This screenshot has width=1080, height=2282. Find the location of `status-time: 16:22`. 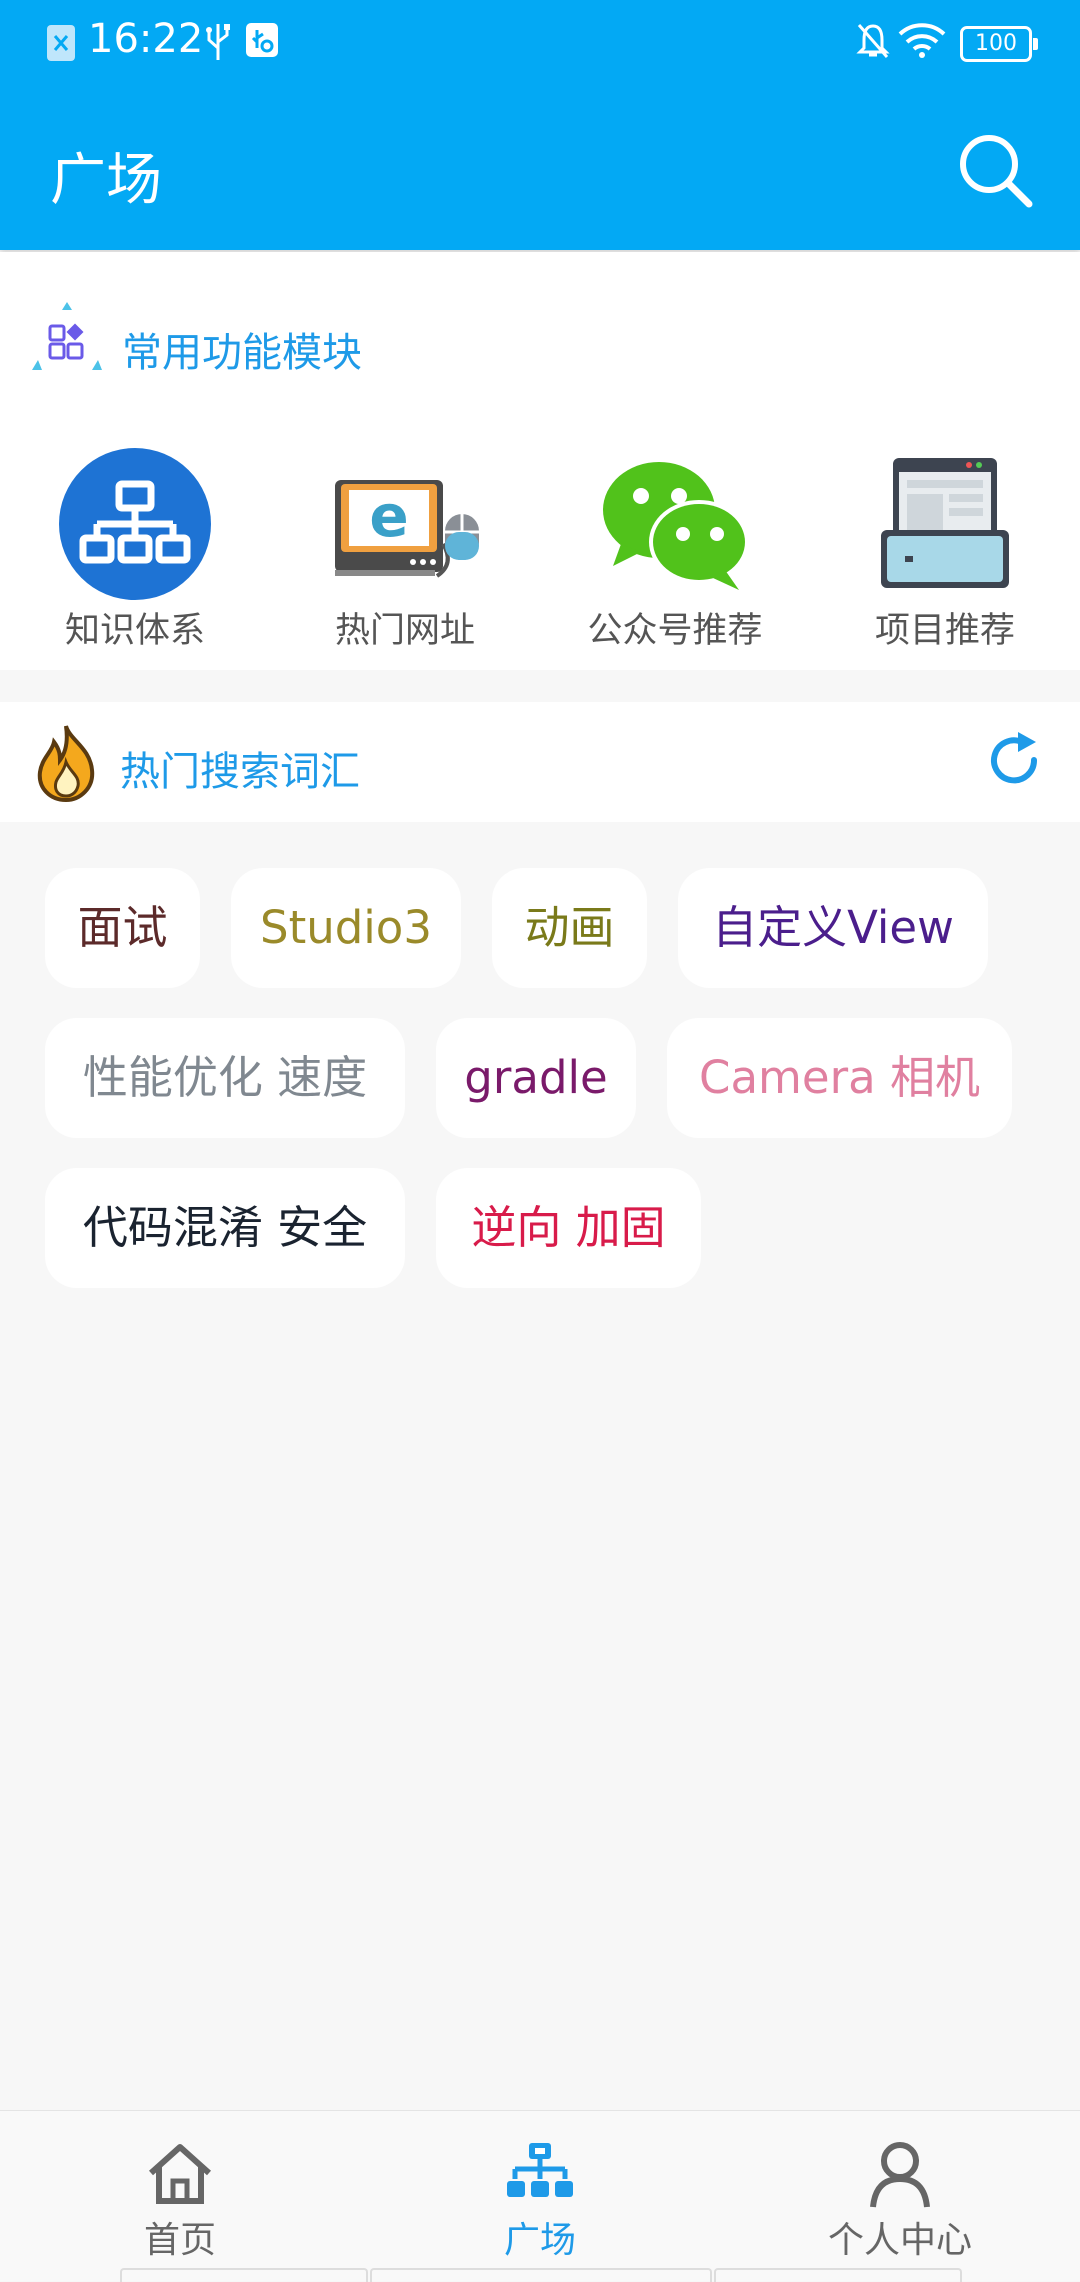

status-time: 16:22 is located at coordinates (146, 39).